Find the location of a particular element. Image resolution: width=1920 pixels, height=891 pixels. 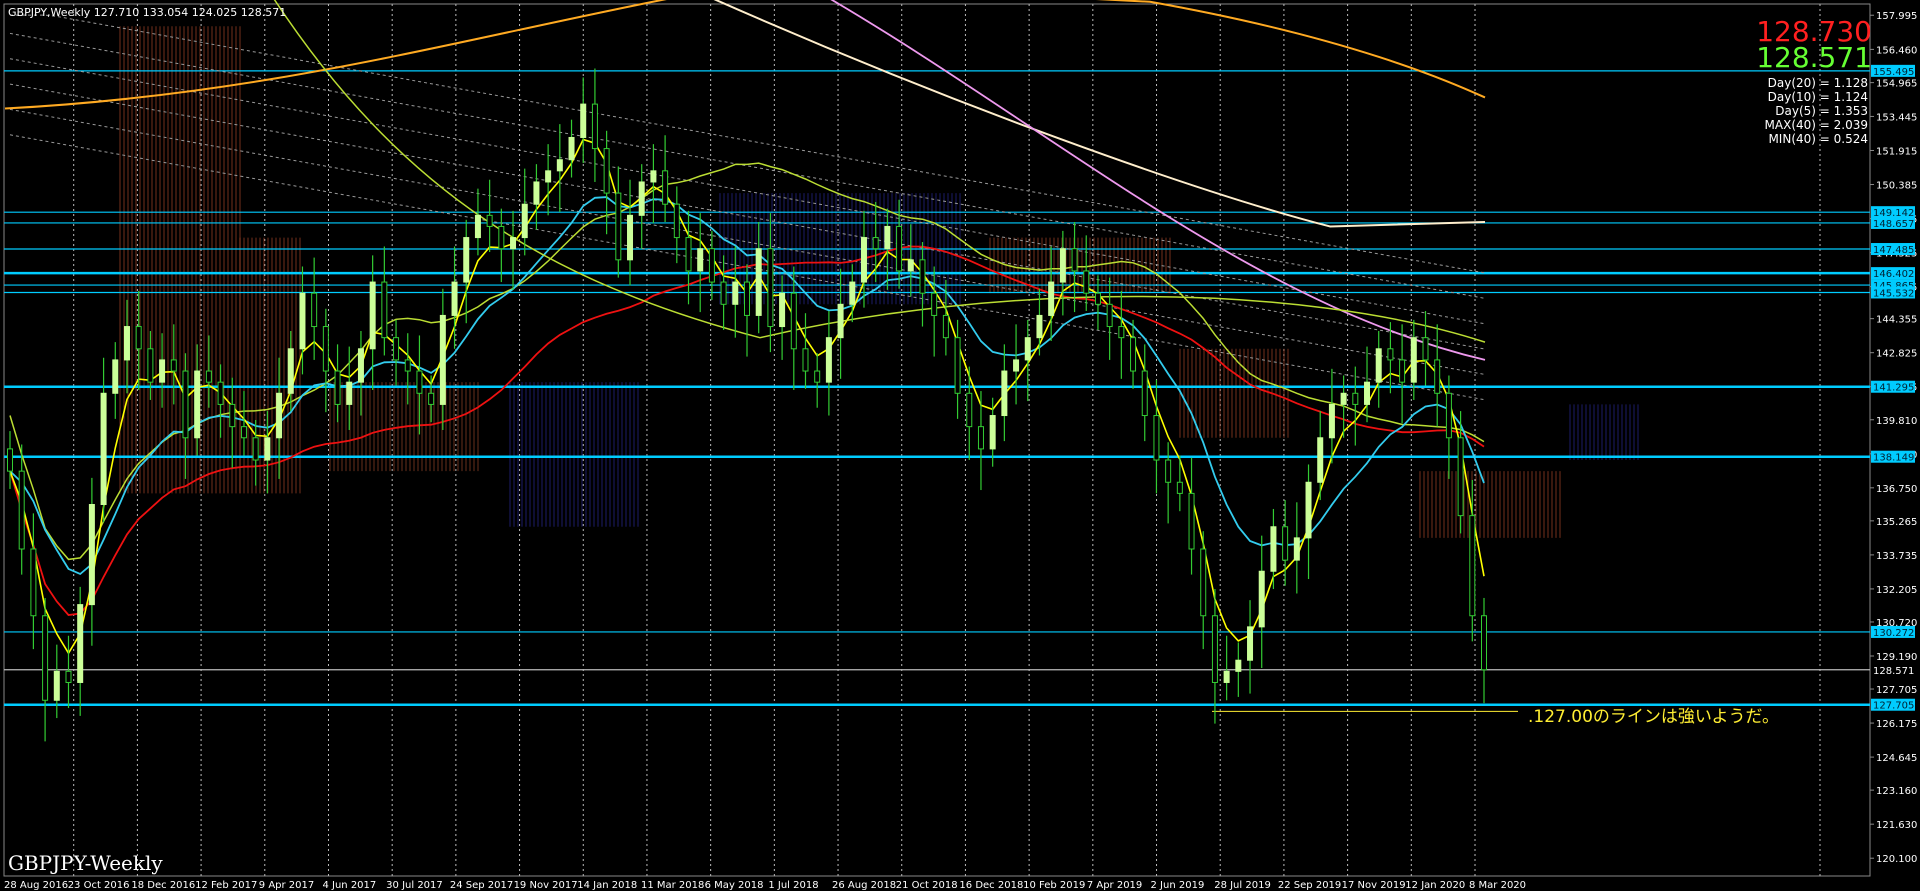

x-tick-label: 9 Apr 2017 is located at coordinates (286, 885).